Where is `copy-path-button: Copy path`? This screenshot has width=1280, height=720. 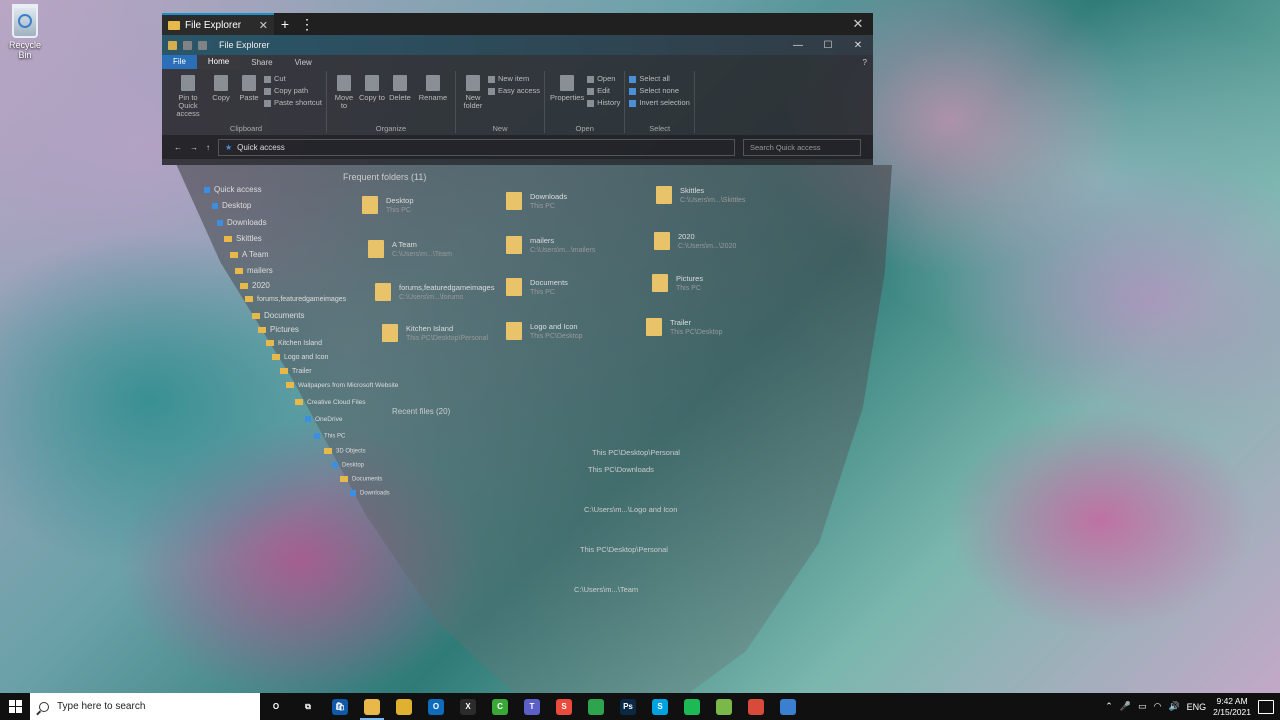
copy-path-button: Copy path is located at coordinates (293, 90).